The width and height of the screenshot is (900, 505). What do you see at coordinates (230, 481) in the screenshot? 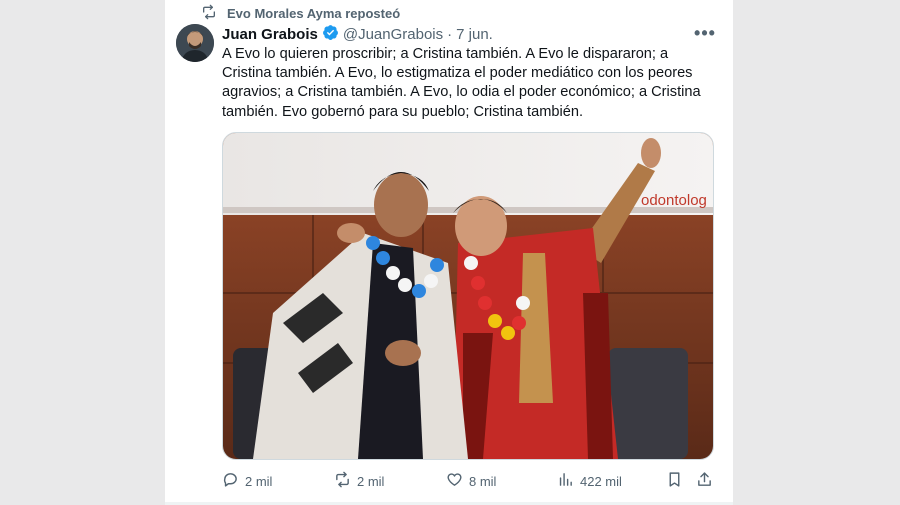
I see `reply-icon` at bounding box center [230, 481].